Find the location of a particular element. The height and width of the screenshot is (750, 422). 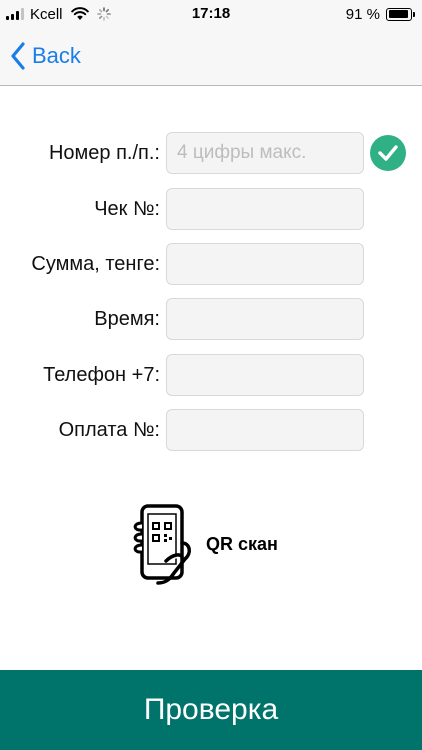

back-button: Back is located at coordinates (45, 56).